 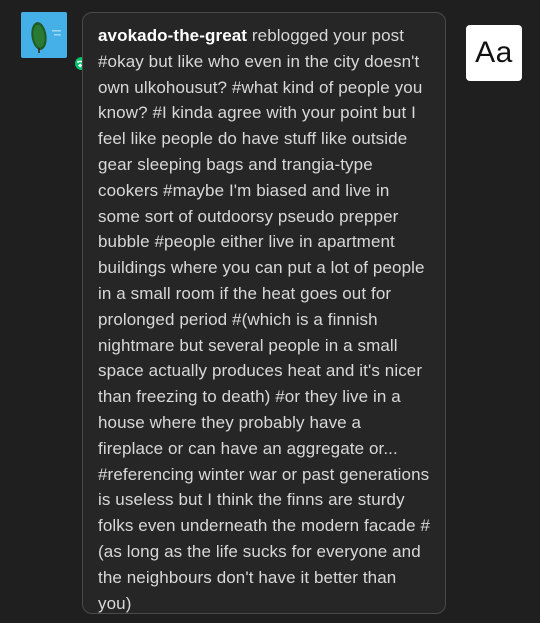 What do you see at coordinates (494, 53) in the screenshot?
I see `text-size-button: Aa` at bounding box center [494, 53].